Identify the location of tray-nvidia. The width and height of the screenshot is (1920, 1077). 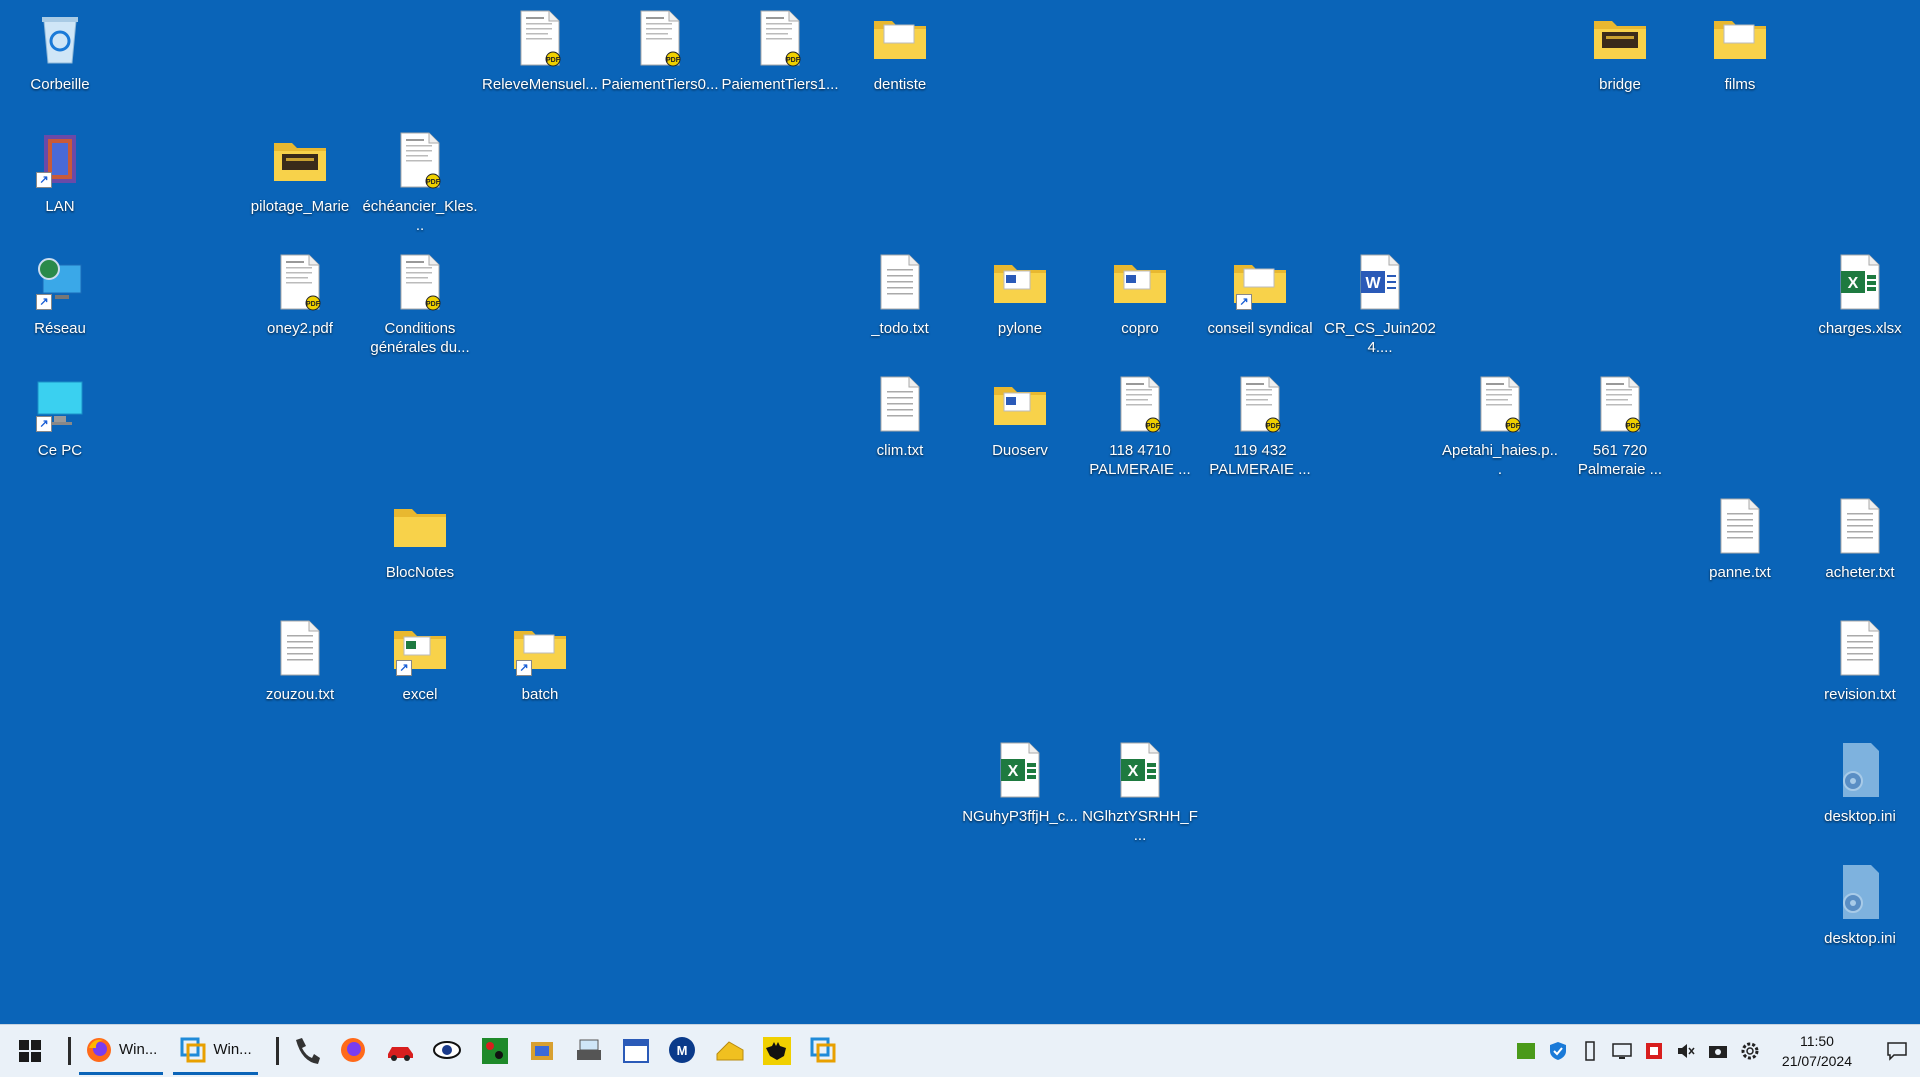
(1526, 1051).